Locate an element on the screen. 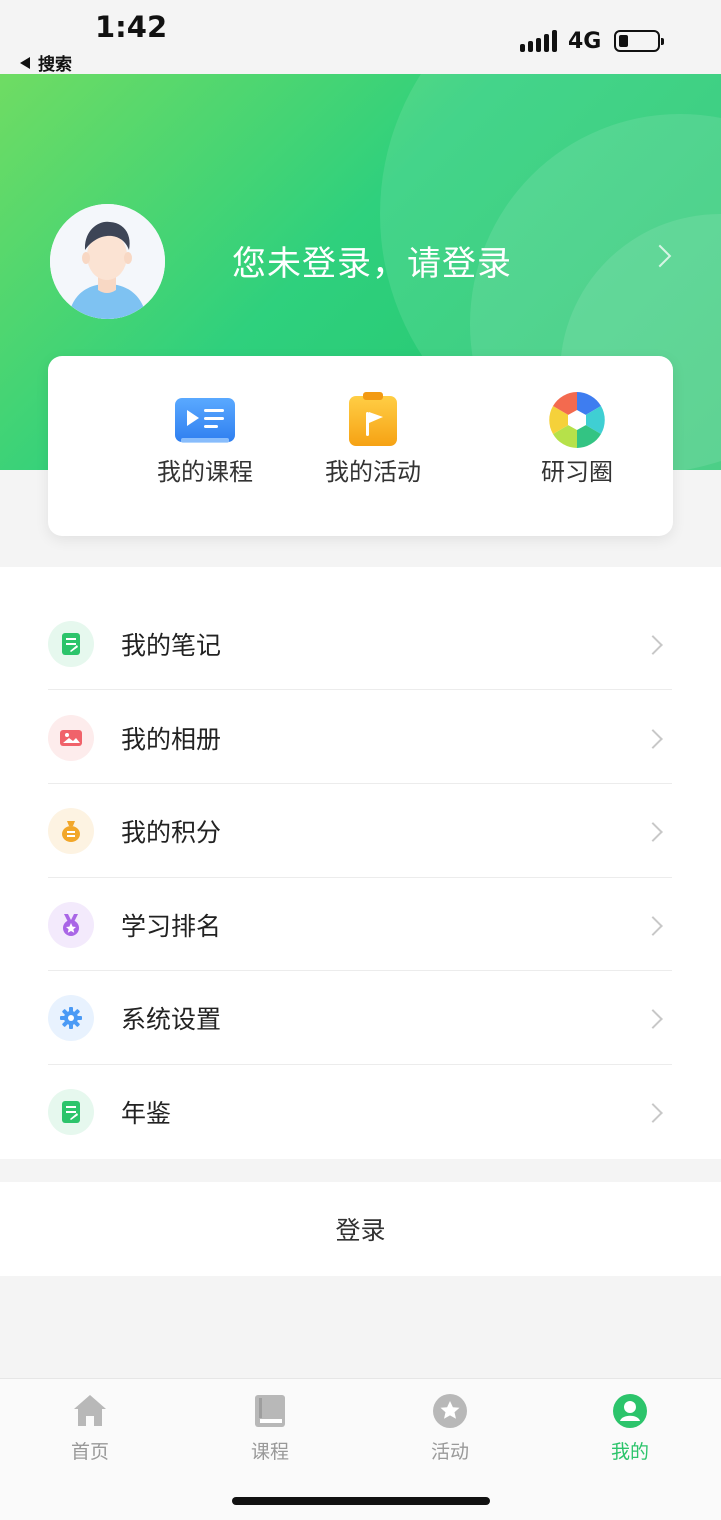 Image resolution: width=721 pixels, height=1520 pixels. tab-label: 我的 is located at coordinates (629, 1452).